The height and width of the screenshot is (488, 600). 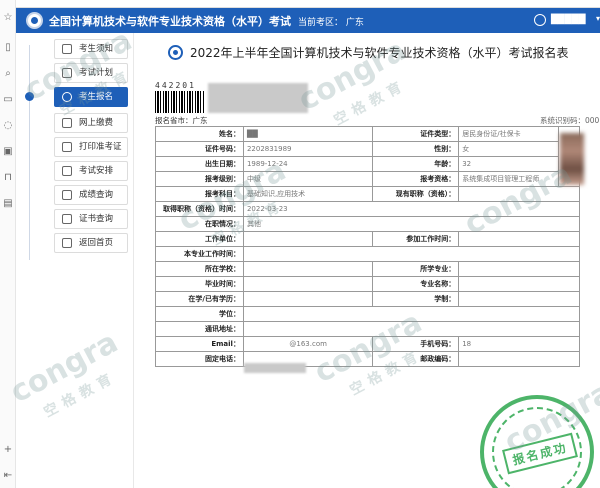 I want to click on table-row: 证件号码： 2202831989 性别： 女, so click(x=367, y=149).